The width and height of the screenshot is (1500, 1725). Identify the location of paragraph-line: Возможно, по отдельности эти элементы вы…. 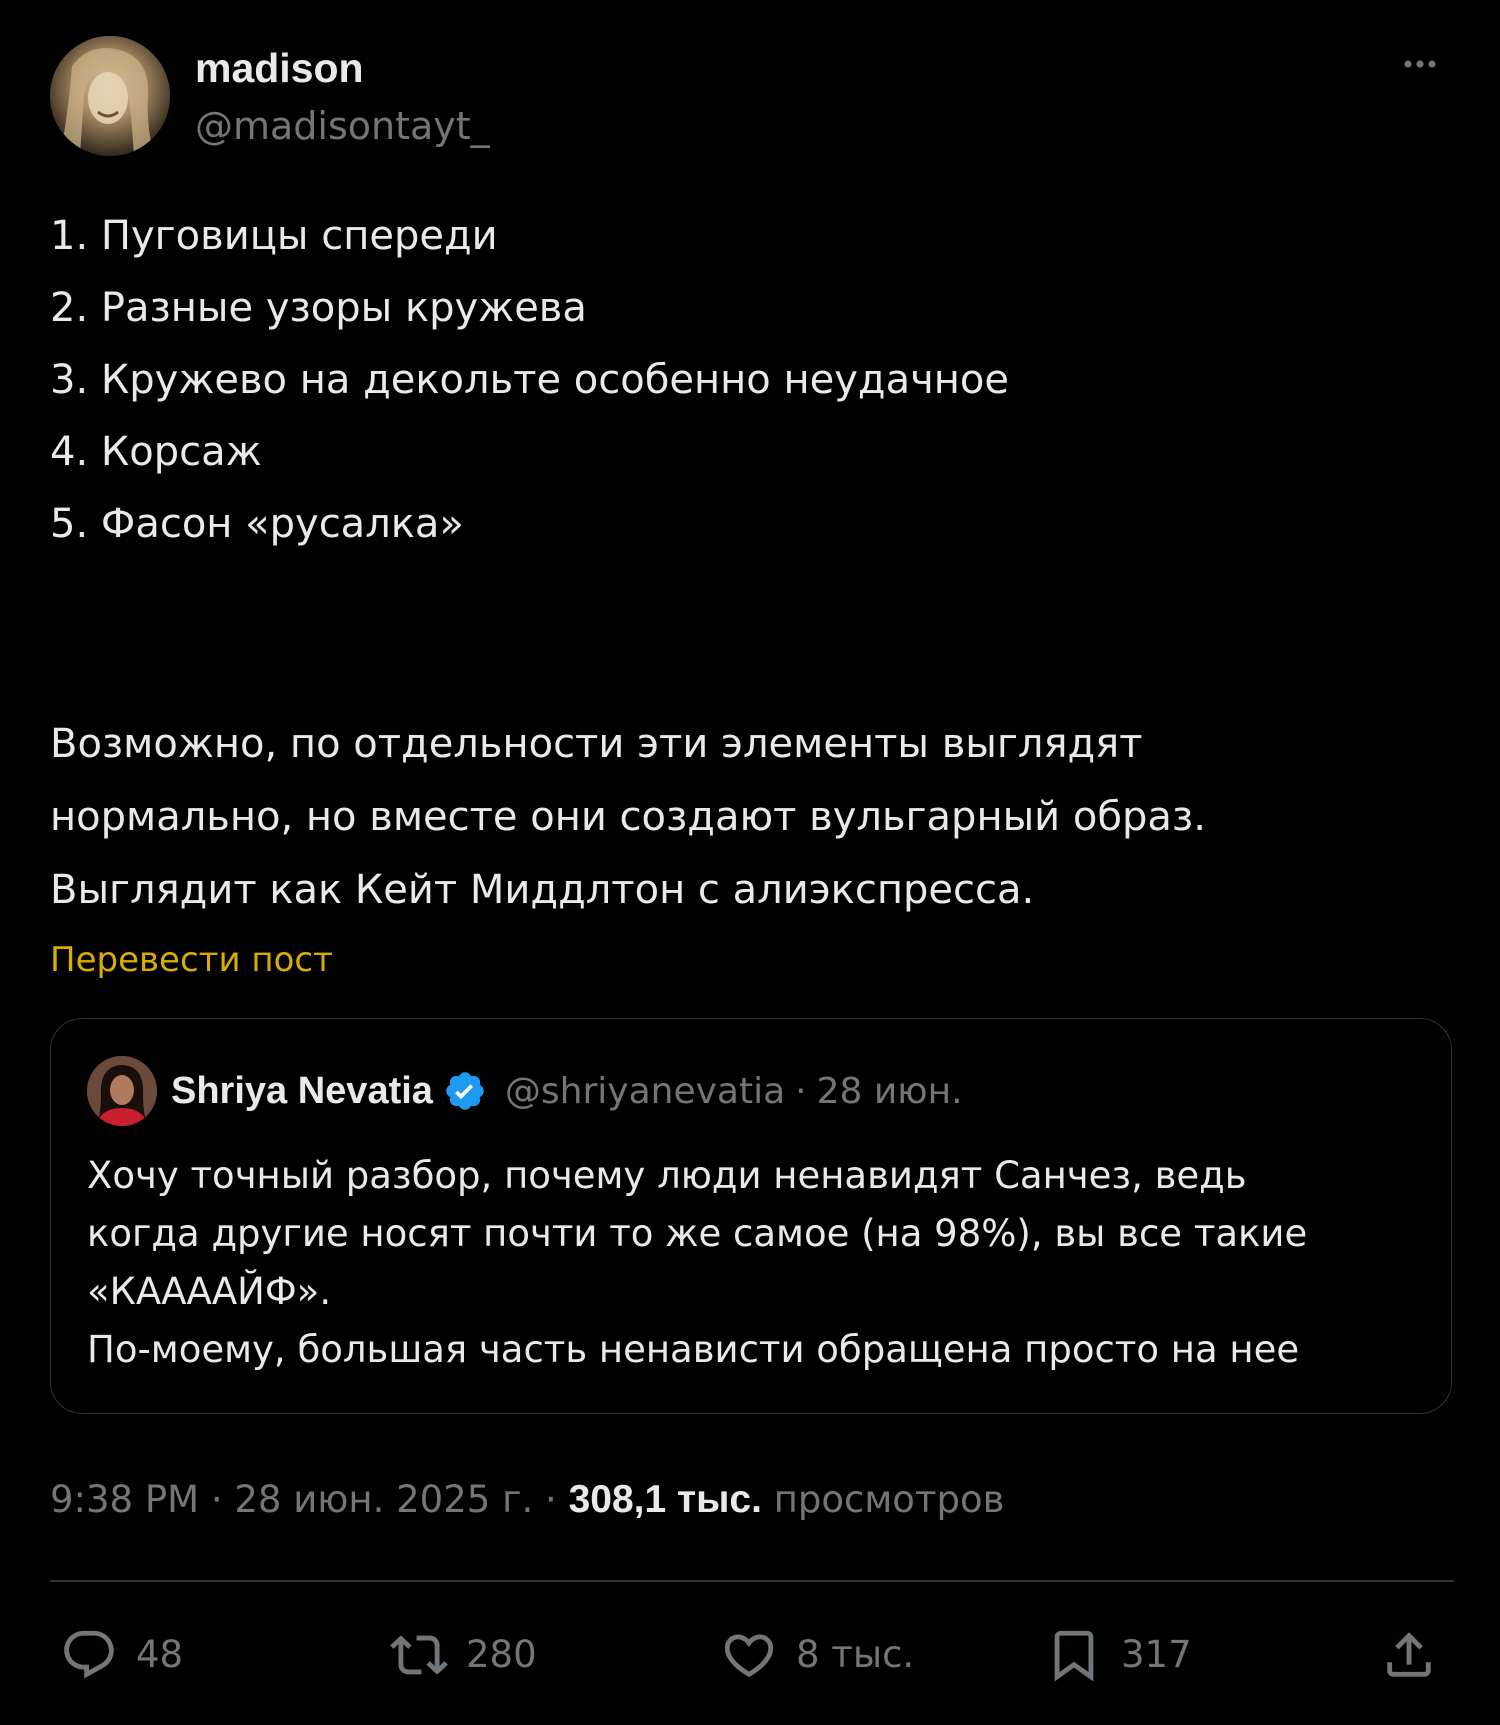
(596, 744).